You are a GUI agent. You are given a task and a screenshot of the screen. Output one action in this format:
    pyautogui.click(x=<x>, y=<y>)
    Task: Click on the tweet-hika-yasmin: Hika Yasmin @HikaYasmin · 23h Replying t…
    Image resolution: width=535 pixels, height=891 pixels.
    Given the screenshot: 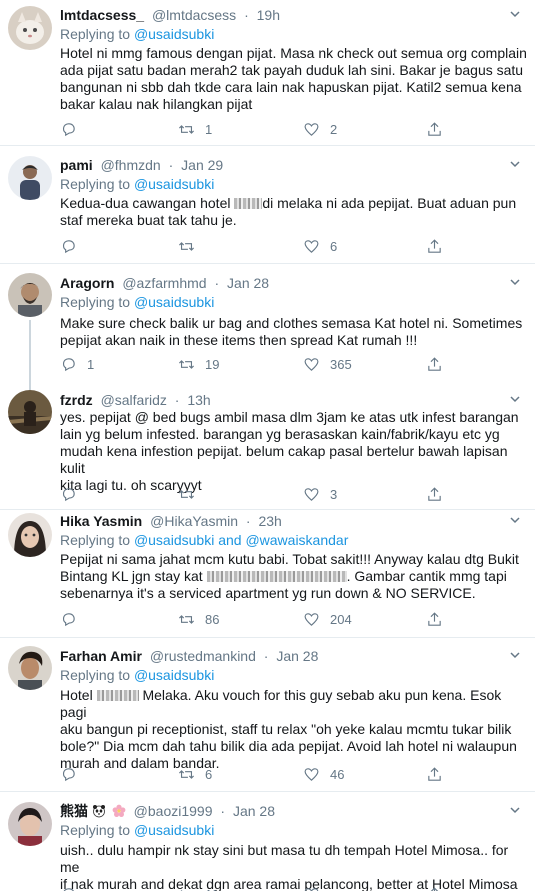 What is the action you would take?
    pyautogui.click(x=267, y=574)
    